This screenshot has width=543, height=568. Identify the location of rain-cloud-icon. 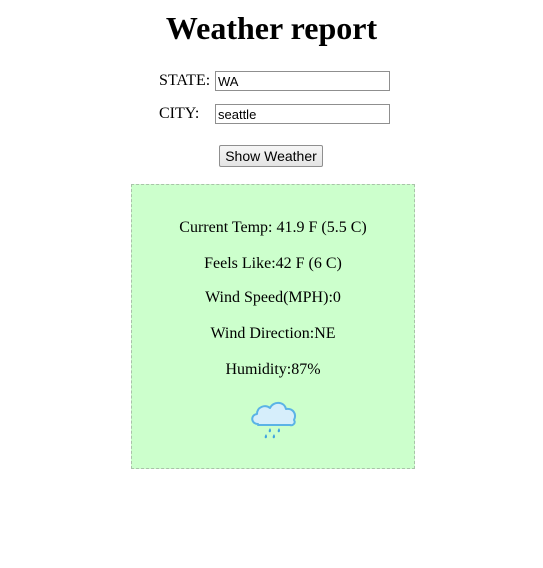
(273, 420).